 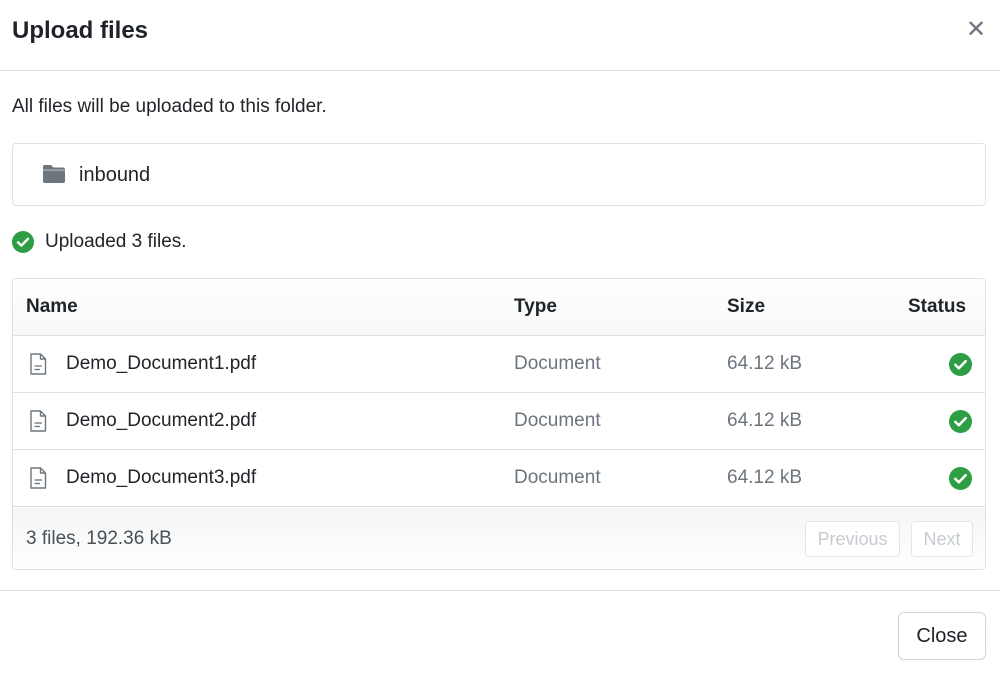 What do you see at coordinates (499, 478) in the screenshot?
I see `table-row: Demo_Document3.pdf Document 64.12 kB` at bounding box center [499, 478].